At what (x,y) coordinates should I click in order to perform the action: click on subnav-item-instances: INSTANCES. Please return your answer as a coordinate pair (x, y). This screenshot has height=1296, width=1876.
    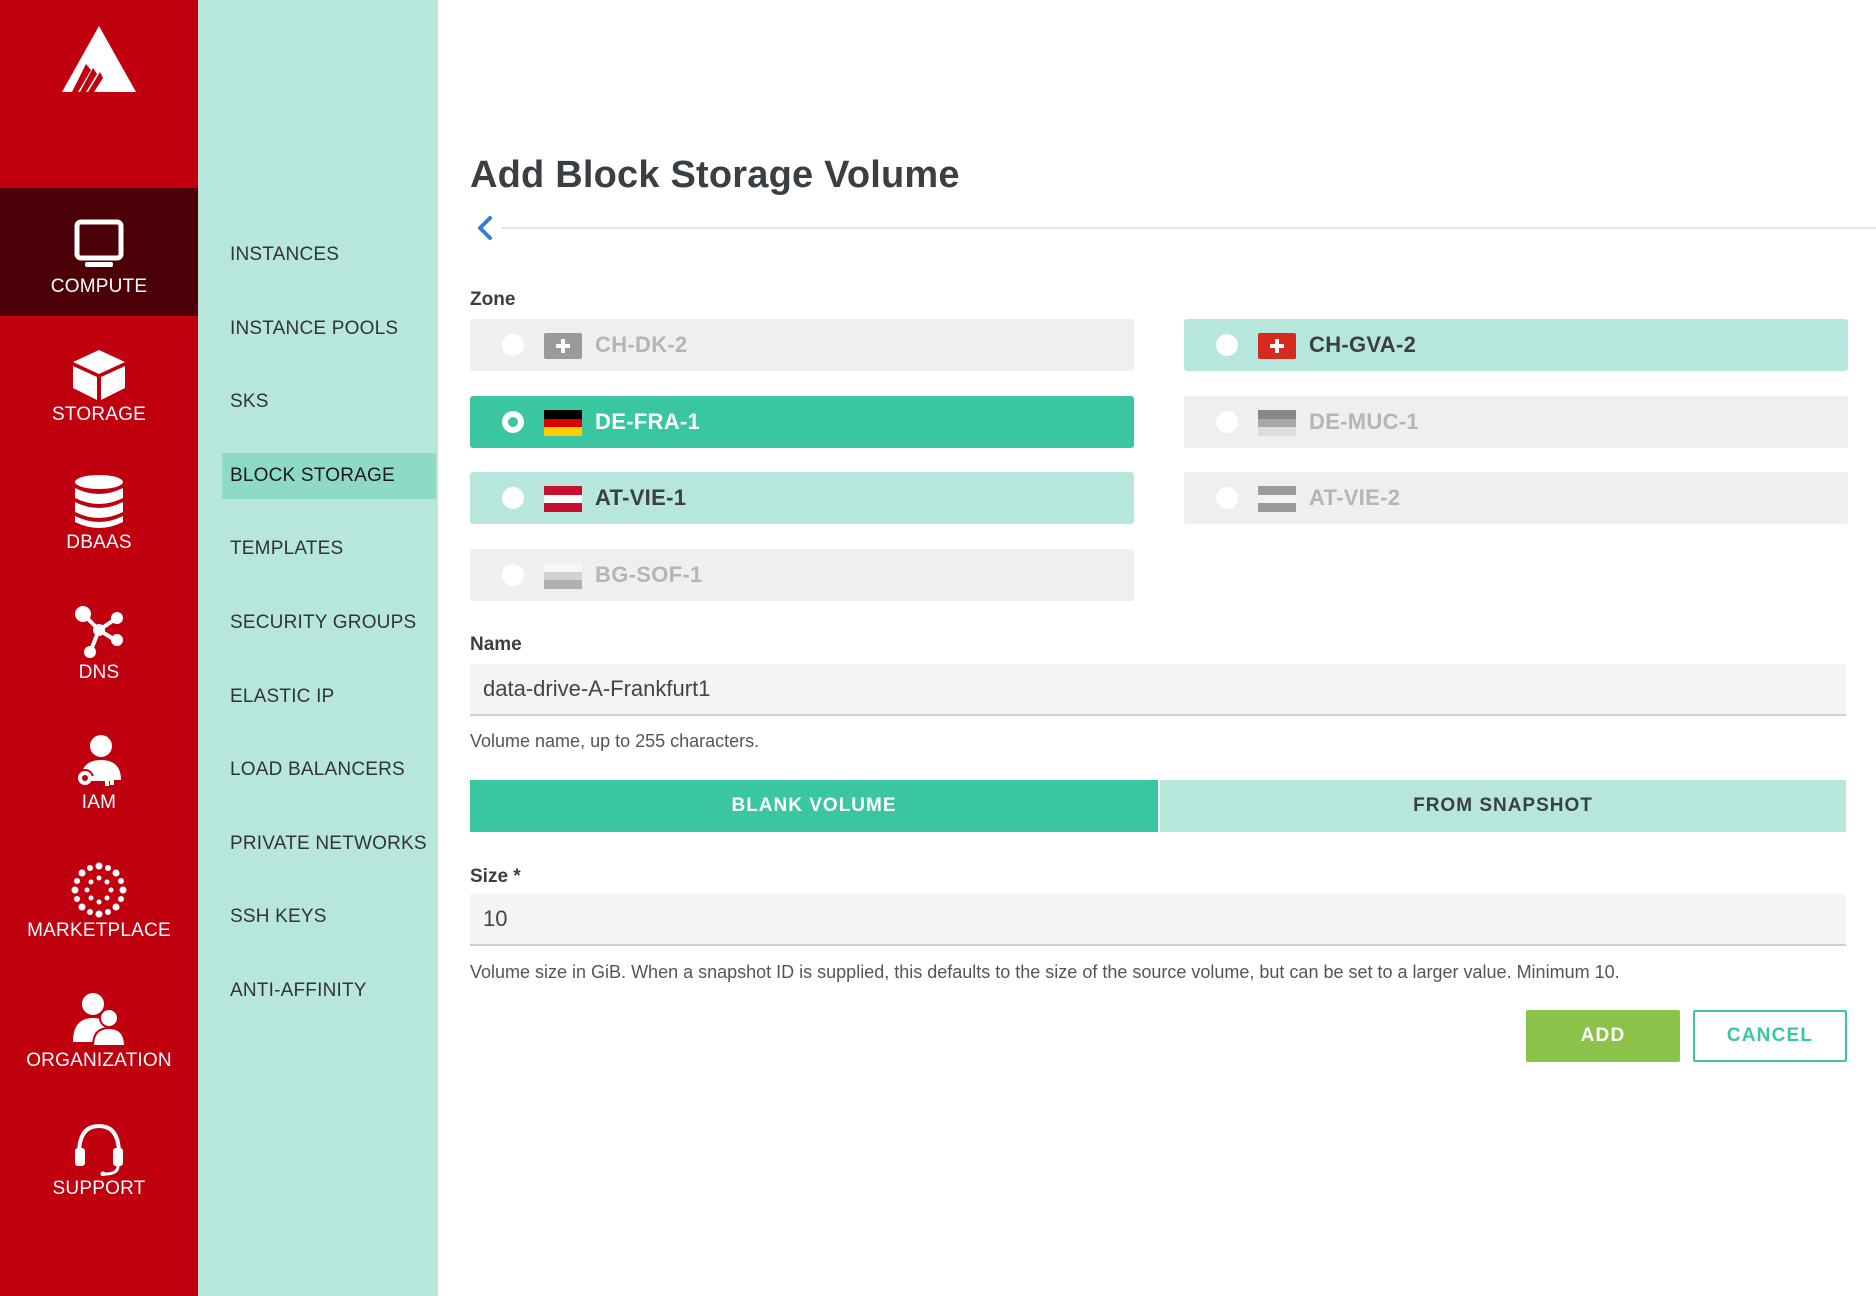
    Looking at the image, I should click on (329, 255).